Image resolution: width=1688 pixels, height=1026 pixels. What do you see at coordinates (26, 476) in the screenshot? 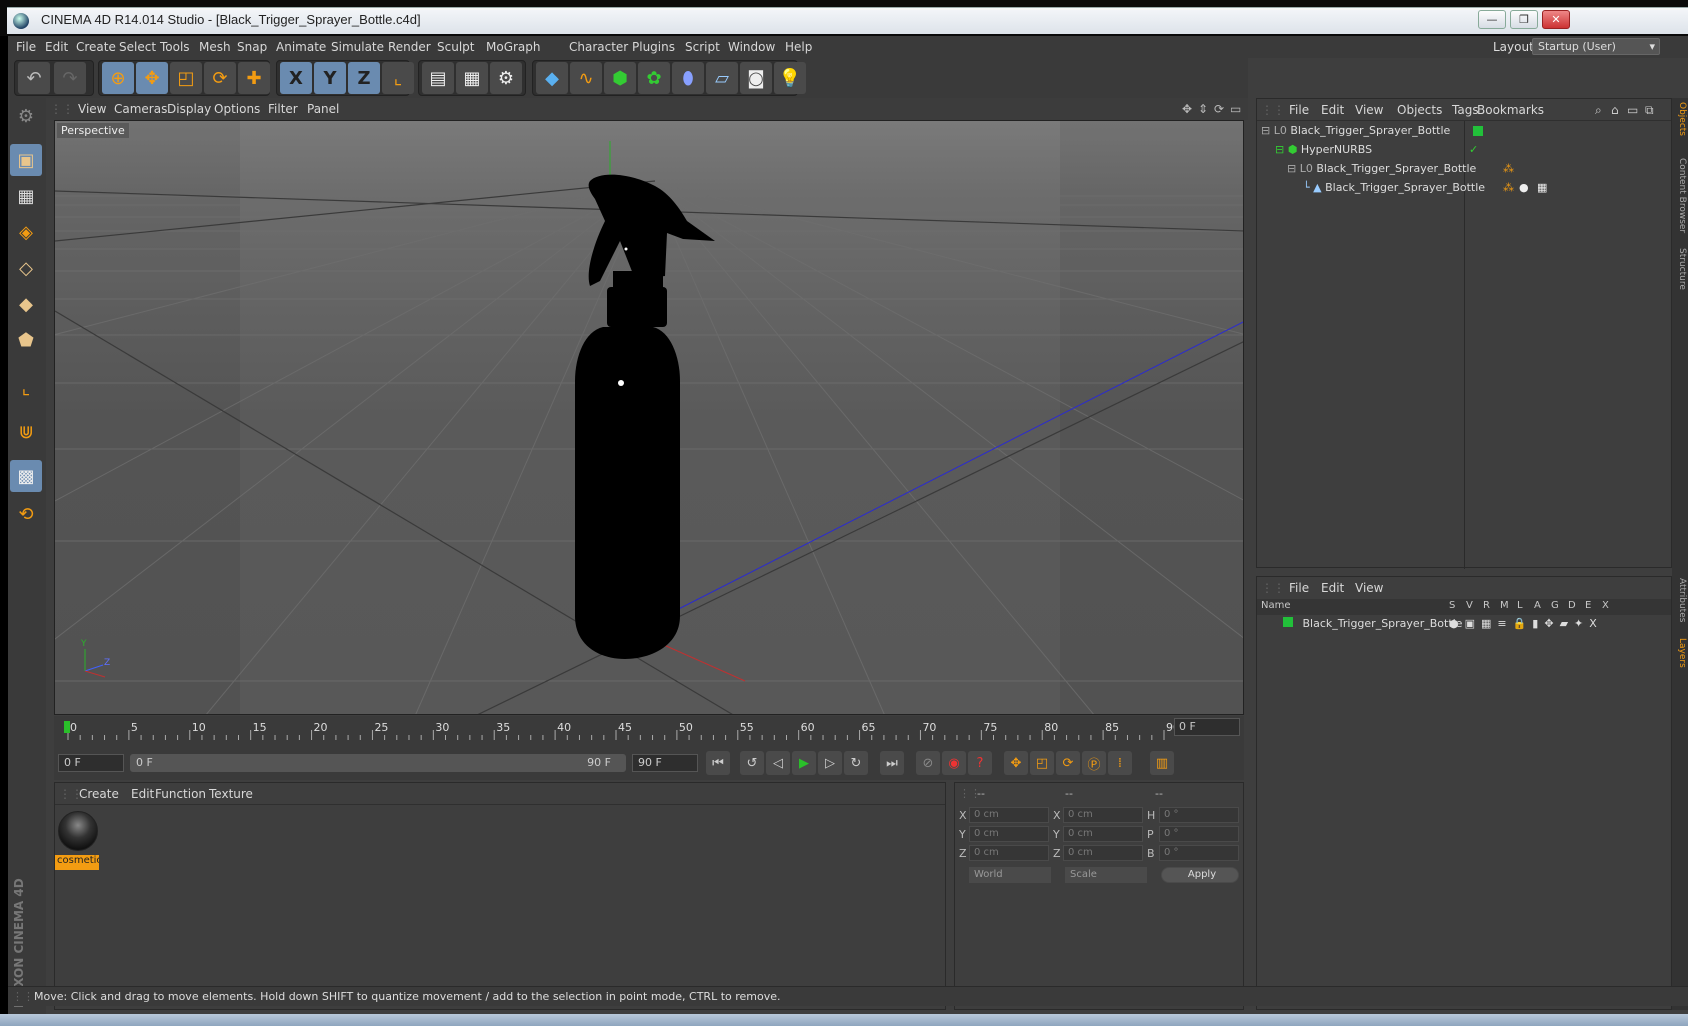
I see `workplane-lock-icon: ▩` at bounding box center [26, 476].